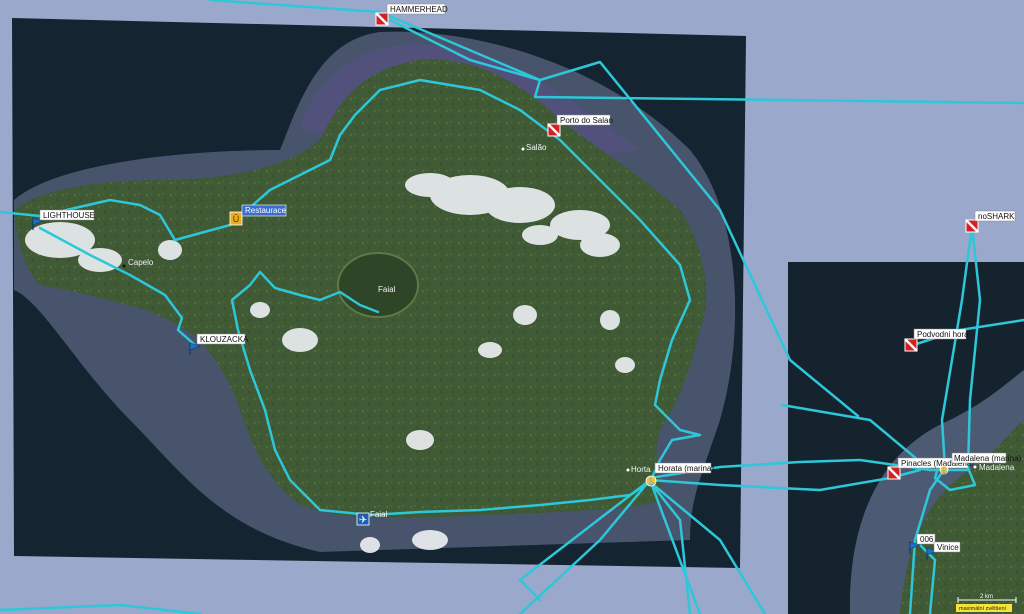 This screenshot has width=1024, height=614. Describe the element at coordinates (586, 120) in the screenshot. I see `dive-site-label: Porto do Salao` at that location.